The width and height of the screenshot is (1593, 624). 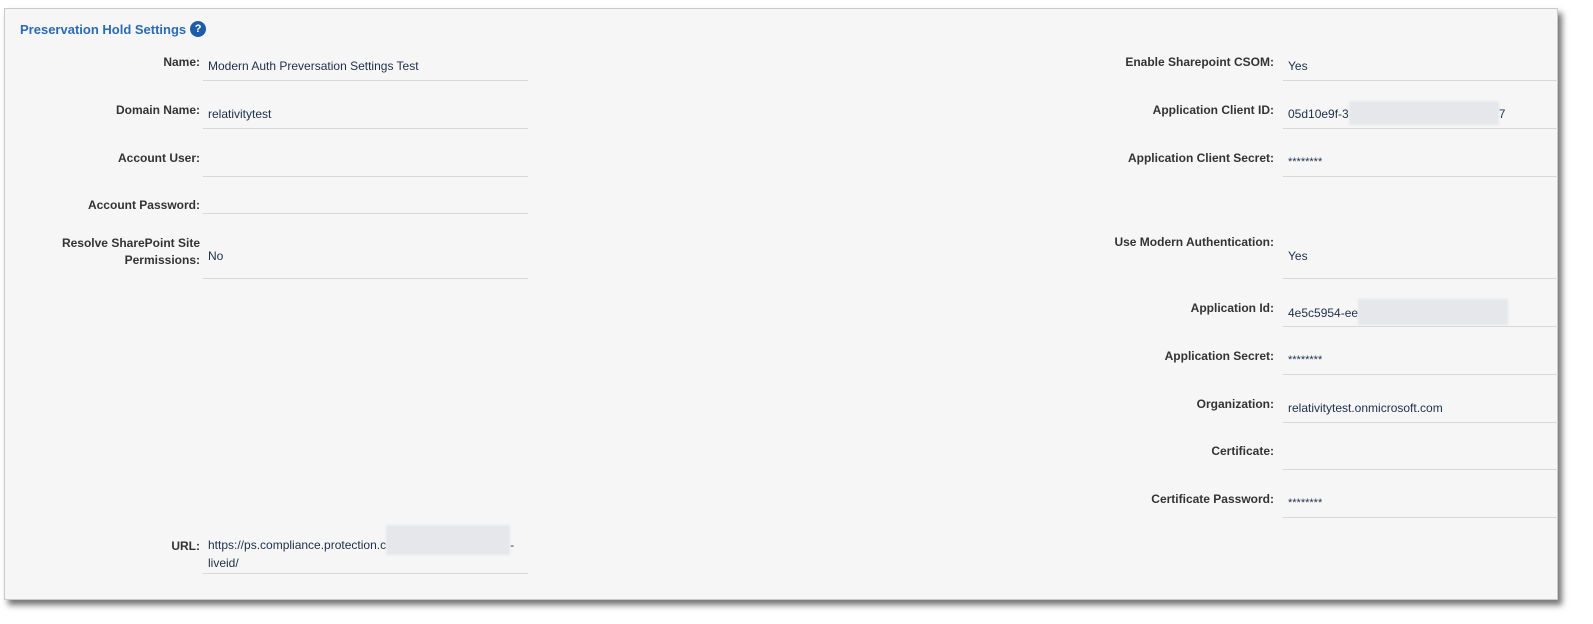 What do you see at coordinates (1199, 62) in the screenshot?
I see `enable-csom-label: Enable Sharepoint CSOM:` at bounding box center [1199, 62].